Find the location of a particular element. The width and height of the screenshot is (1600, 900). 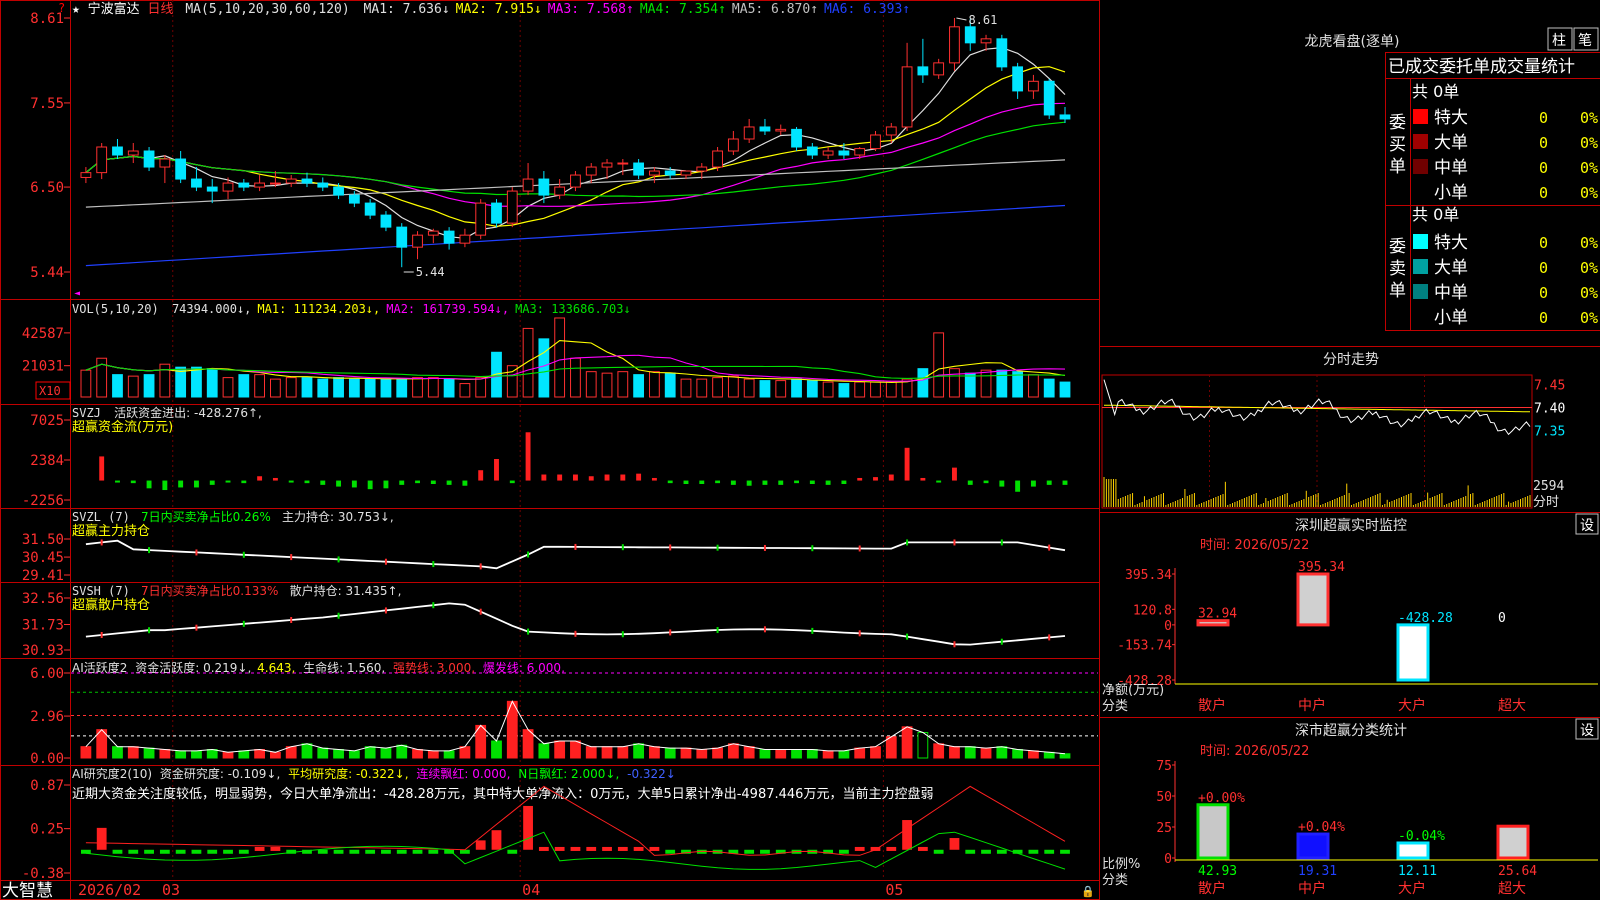

svzj-bars is located at coordinates (583, 462).